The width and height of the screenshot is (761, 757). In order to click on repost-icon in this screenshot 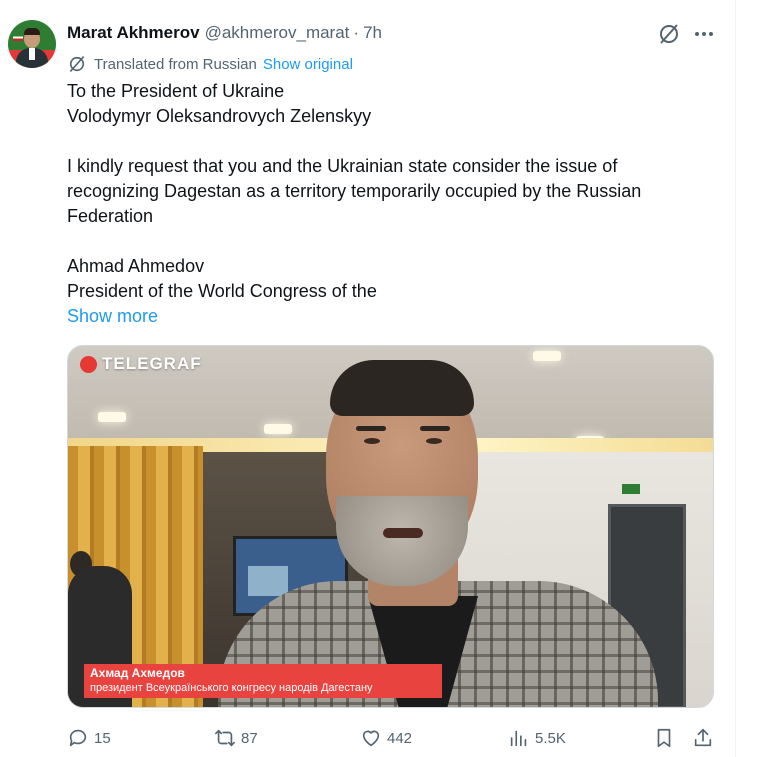, I will do `click(225, 738)`.